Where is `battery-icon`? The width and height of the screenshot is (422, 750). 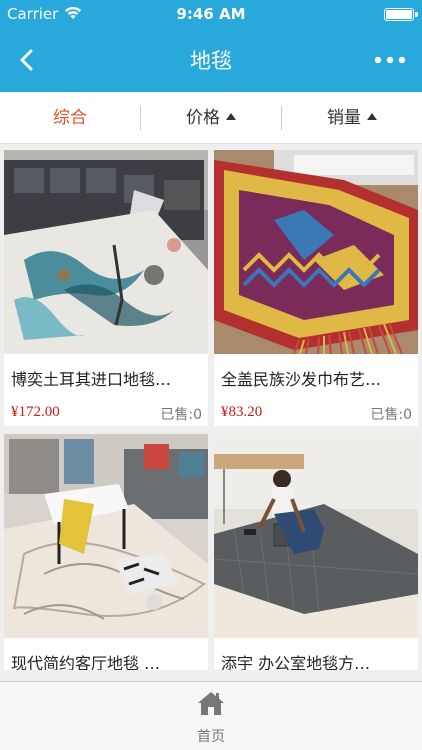 battery-icon is located at coordinates (401, 14).